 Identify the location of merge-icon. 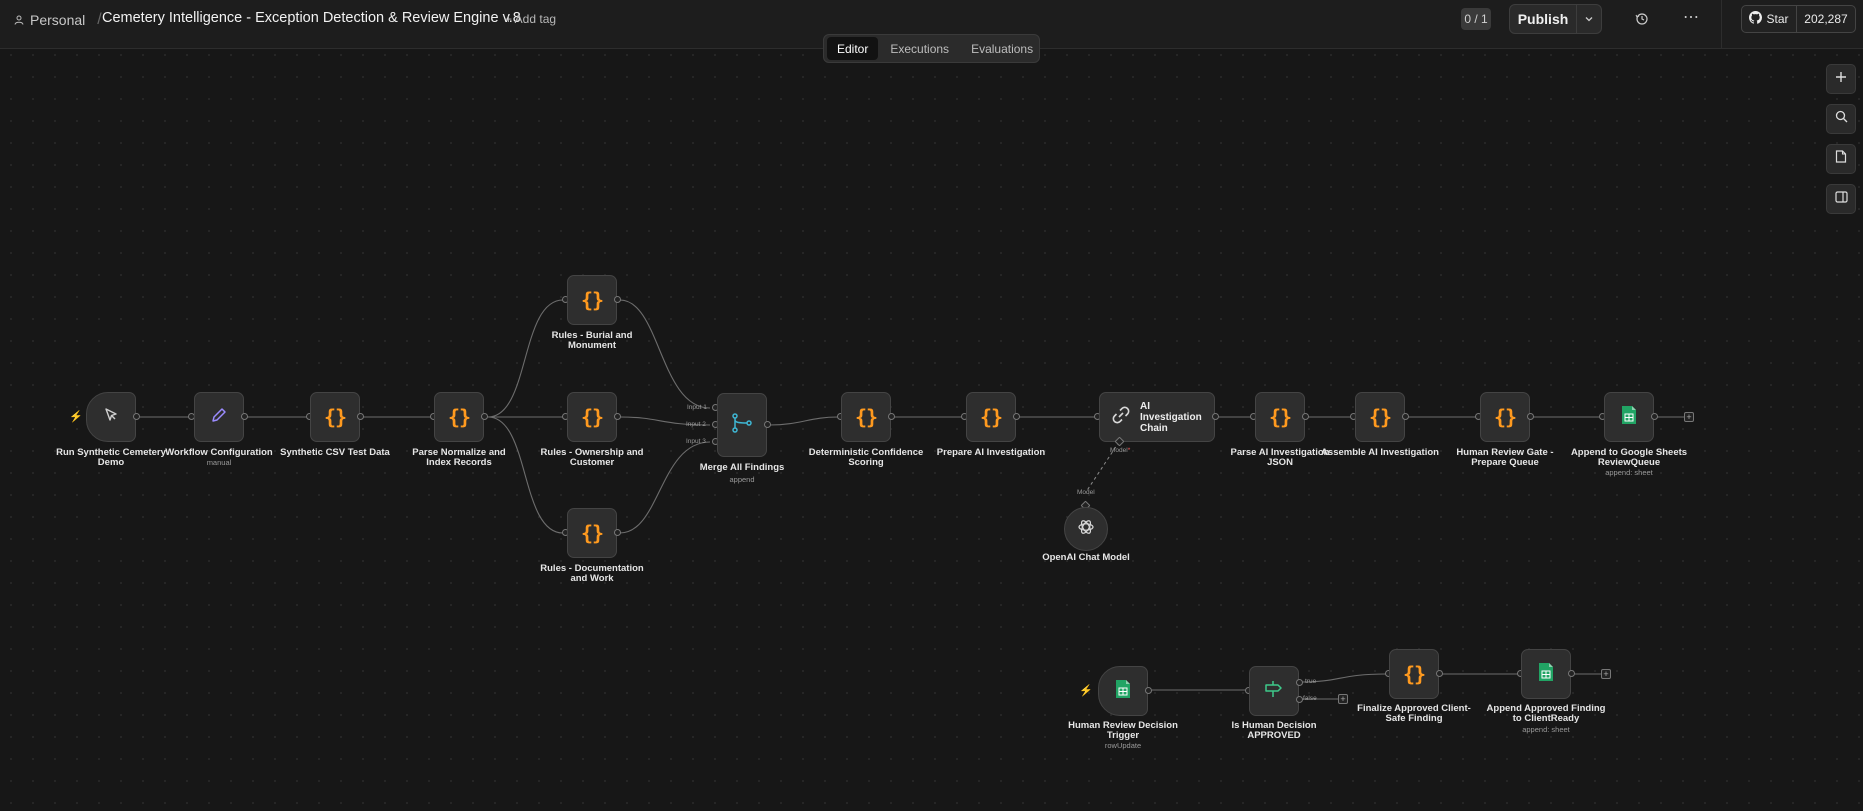
(742, 425).